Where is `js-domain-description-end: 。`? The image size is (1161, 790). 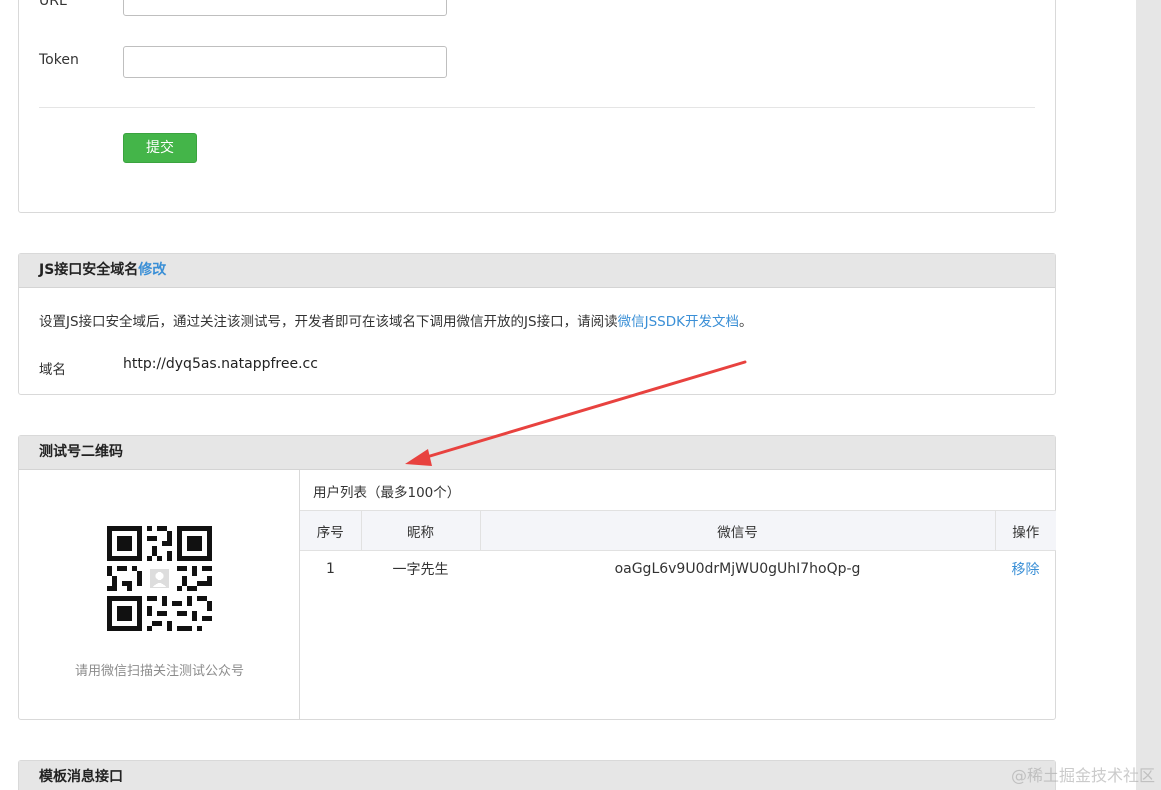
js-domain-description-end: 。 is located at coordinates (745, 322).